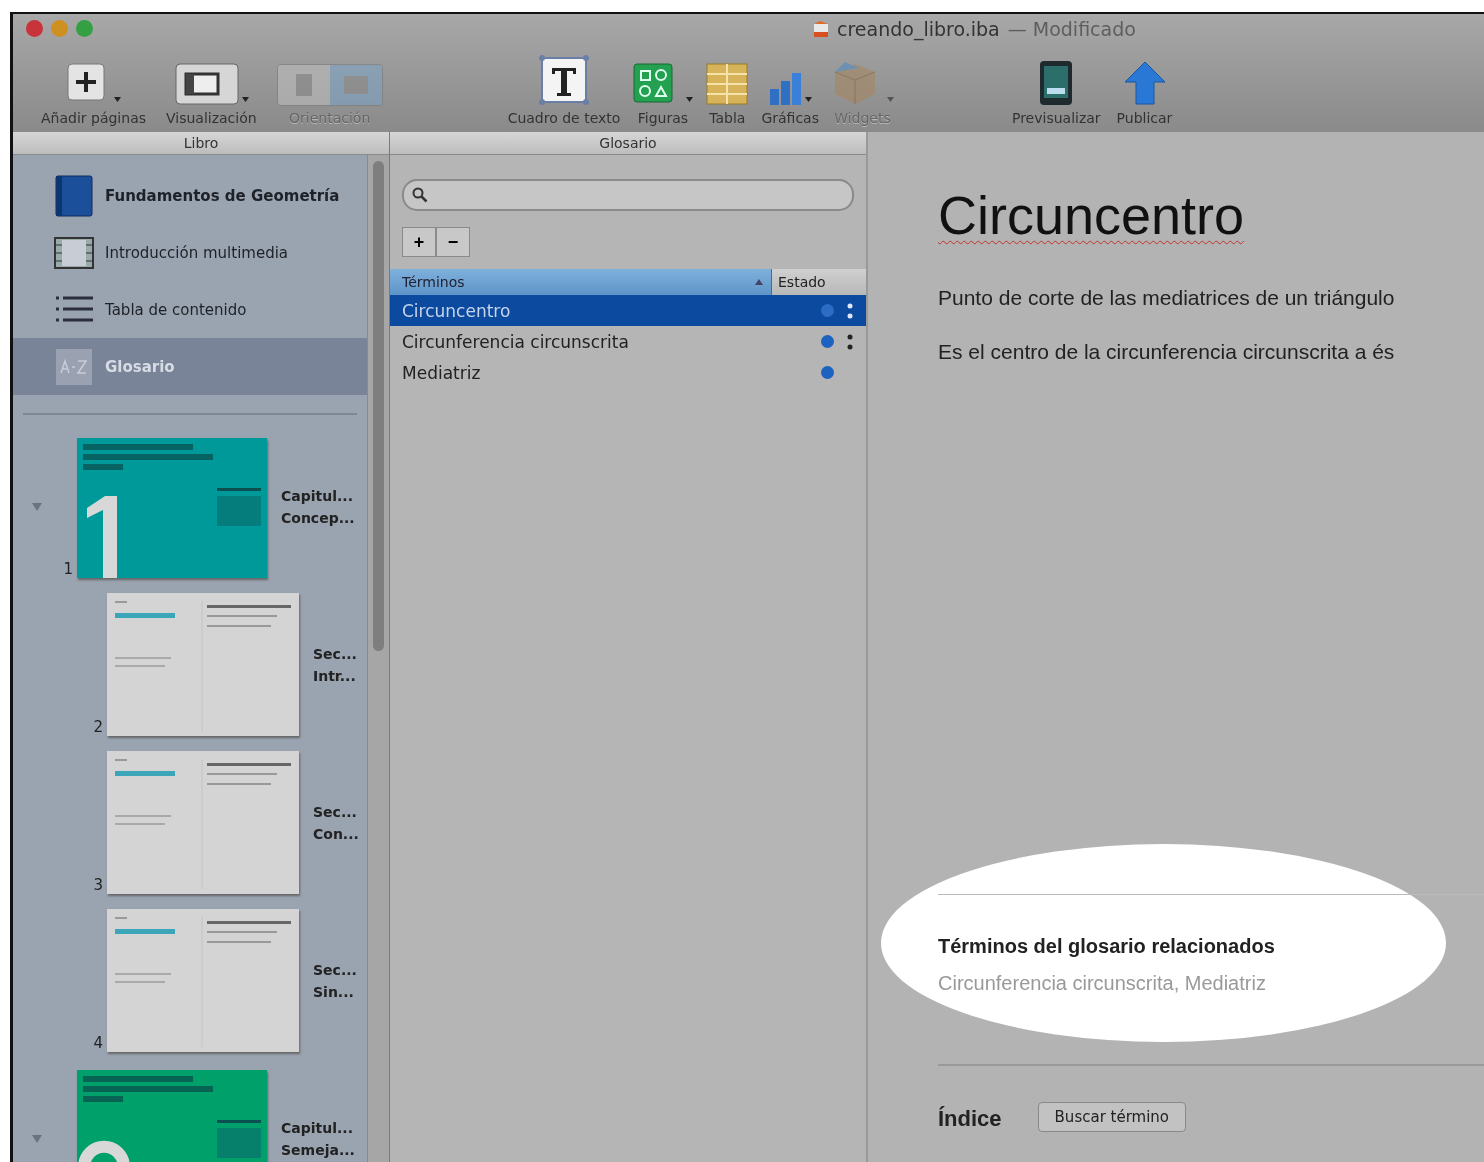 Image resolution: width=1484 pixels, height=1162 pixels. I want to click on term-row: Circuncentro, so click(628, 310).